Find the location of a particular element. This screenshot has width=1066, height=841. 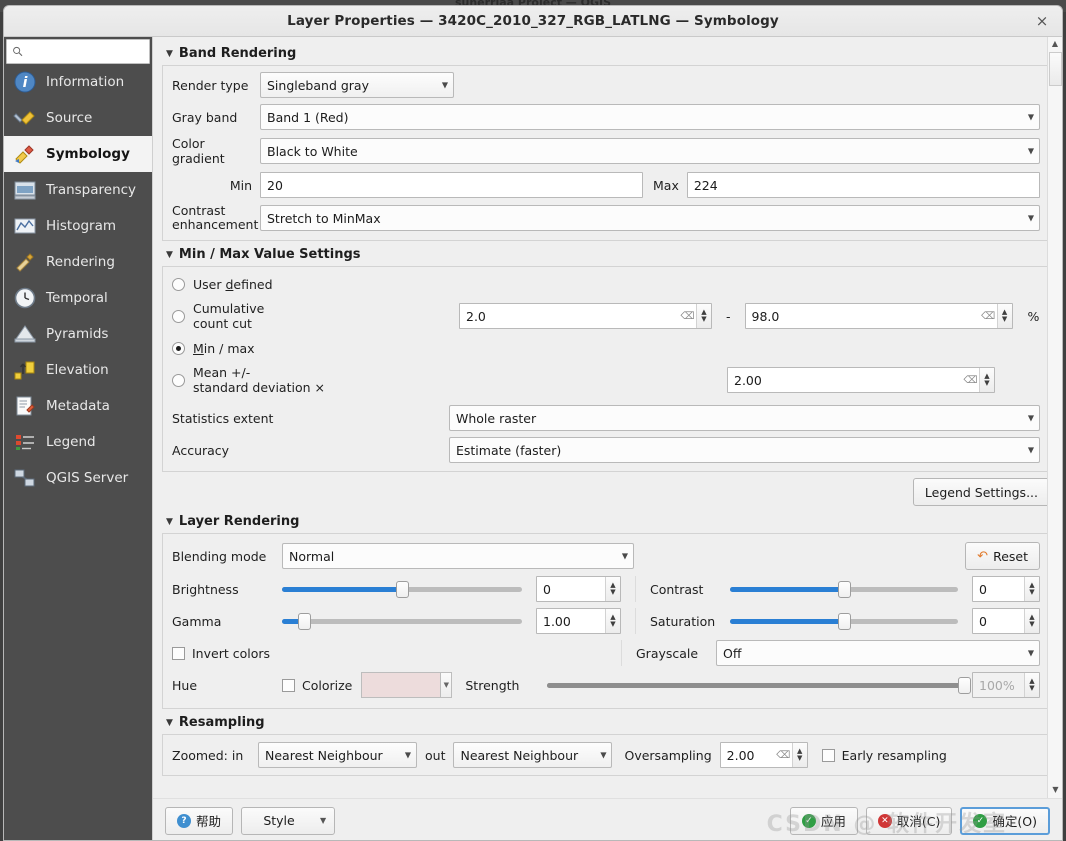

option-cumulative-count-cut: Cumulative count cut 2.0 ⌫ ▲ ▼ - 98.0 ⌫ ▲ ▼ is located at coordinates (606, 316).